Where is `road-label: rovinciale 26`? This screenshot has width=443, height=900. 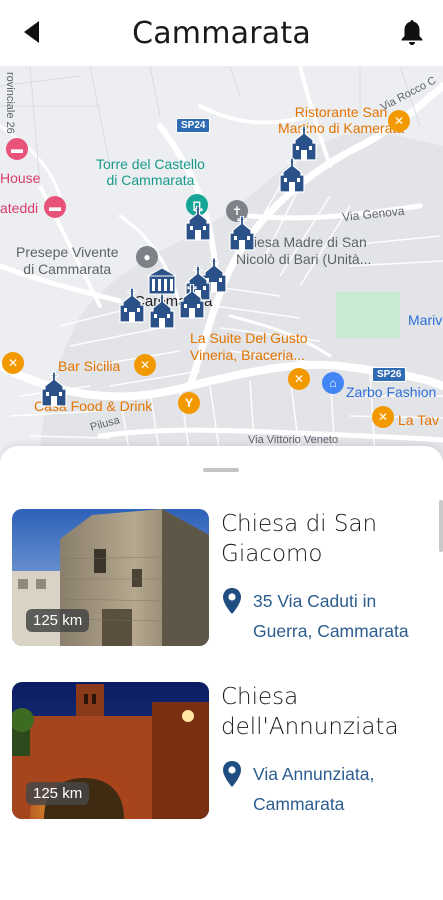
road-label: rovinciale 26 is located at coordinates (10, 103).